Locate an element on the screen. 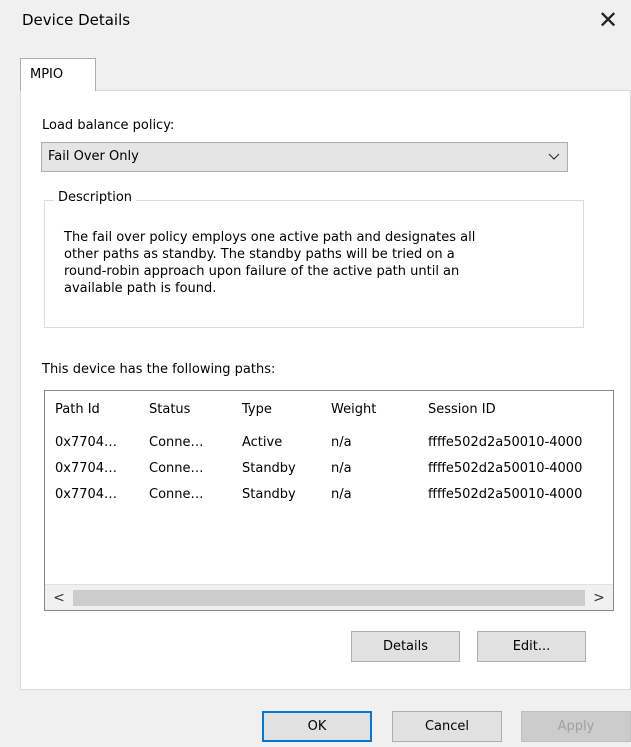 This screenshot has height=747, width=631. load-balance-value: Fail Over Only is located at coordinates (93, 156).